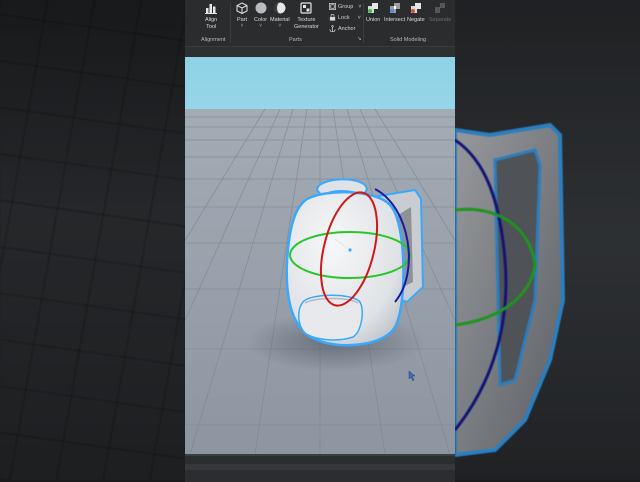  I want to click on anchor-icon, so click(332, 28).